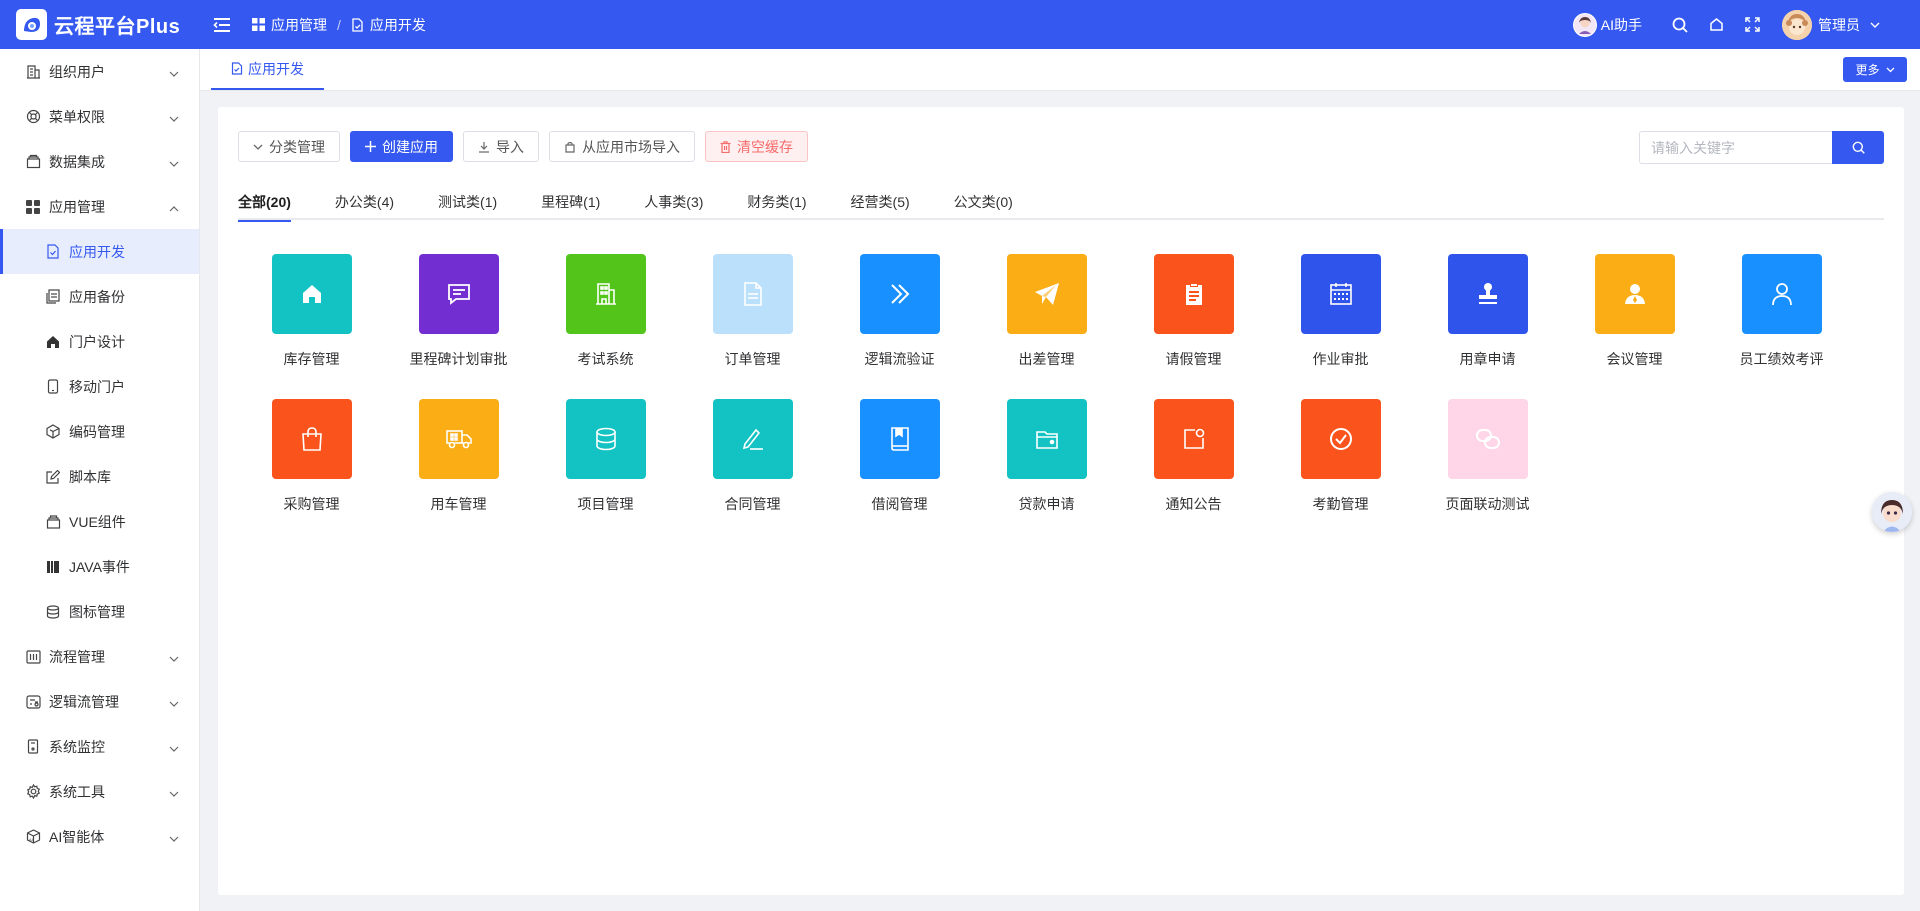 The width and height of the screenshot is (1920, 911). Describe the element at coordinates (1607, 24) in the screenshot. I see `ai-helper-button: AI助手` at that location.